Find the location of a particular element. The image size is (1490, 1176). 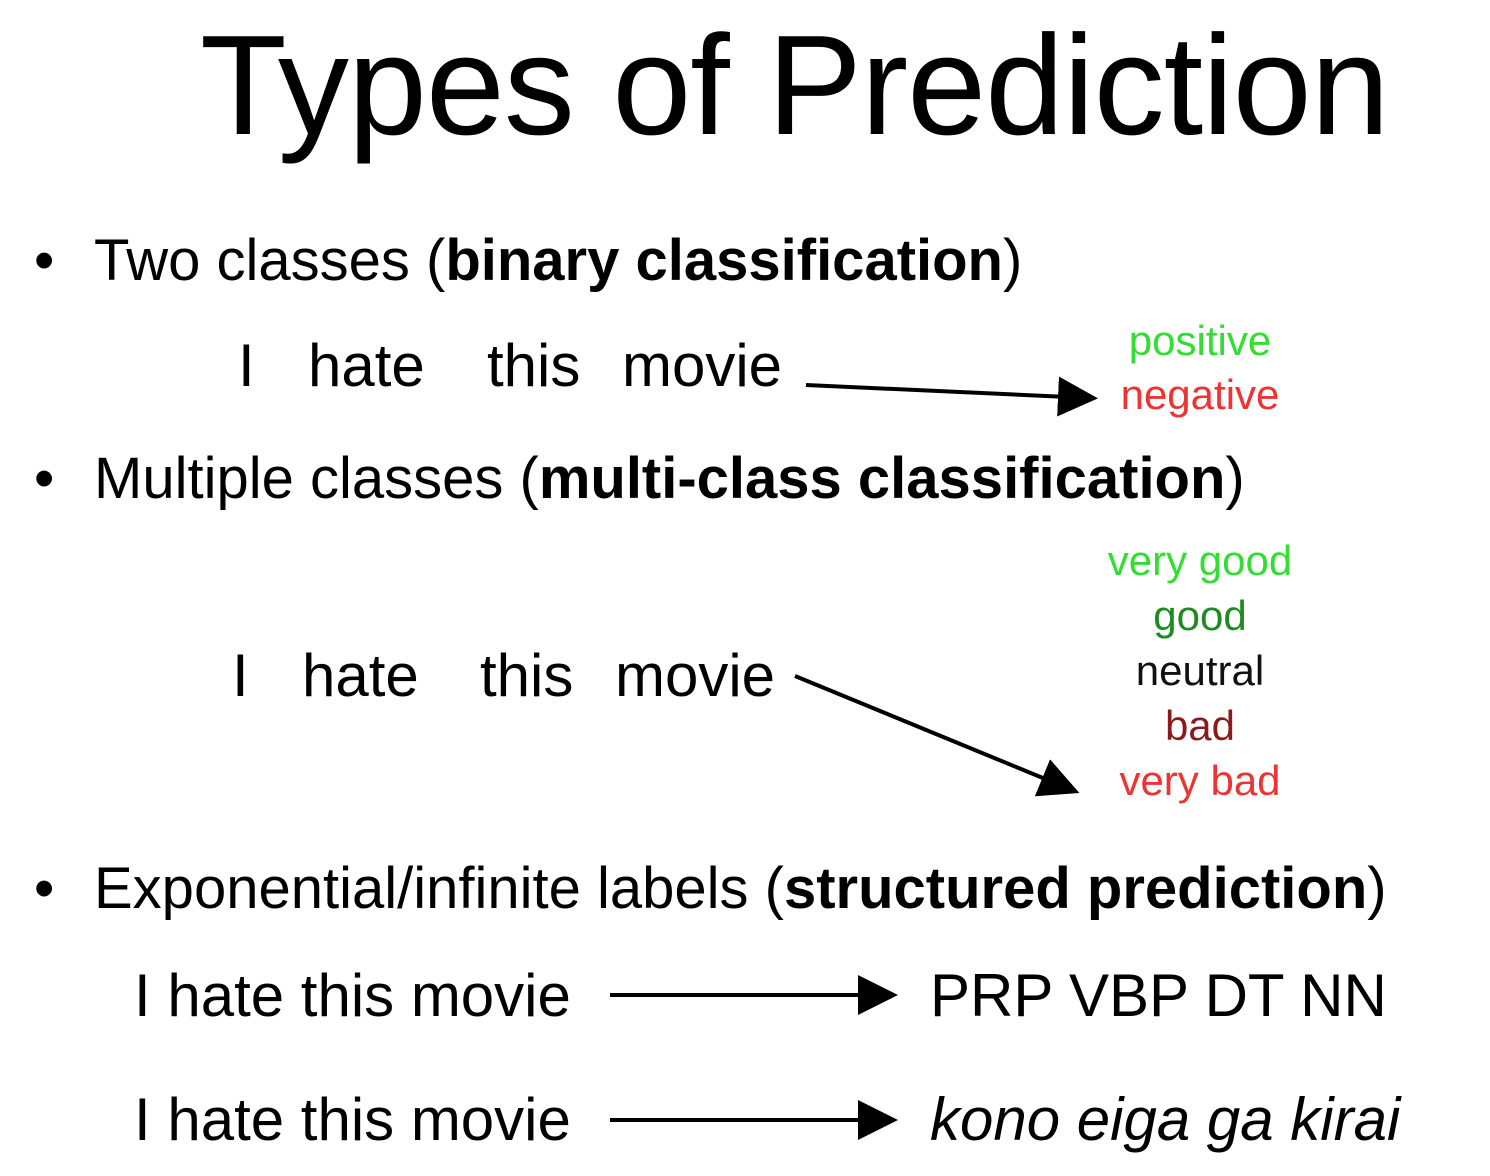

multiclass-arrow is located at coordinates (937, 735).